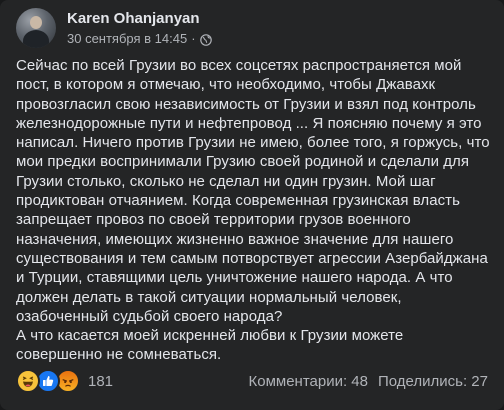 The height and width of the screenshot is (410, 504). Describe the element at coordinates (205, 39) in the screenshot. I see `globe-icon` at that location.